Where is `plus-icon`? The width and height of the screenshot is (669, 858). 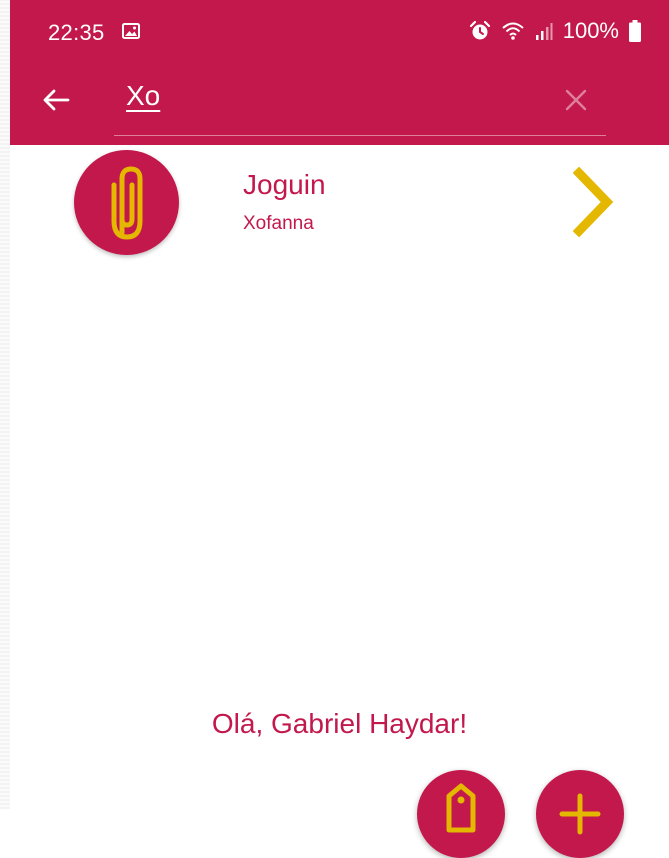
plus-icon is located at coordinates (580, 814).